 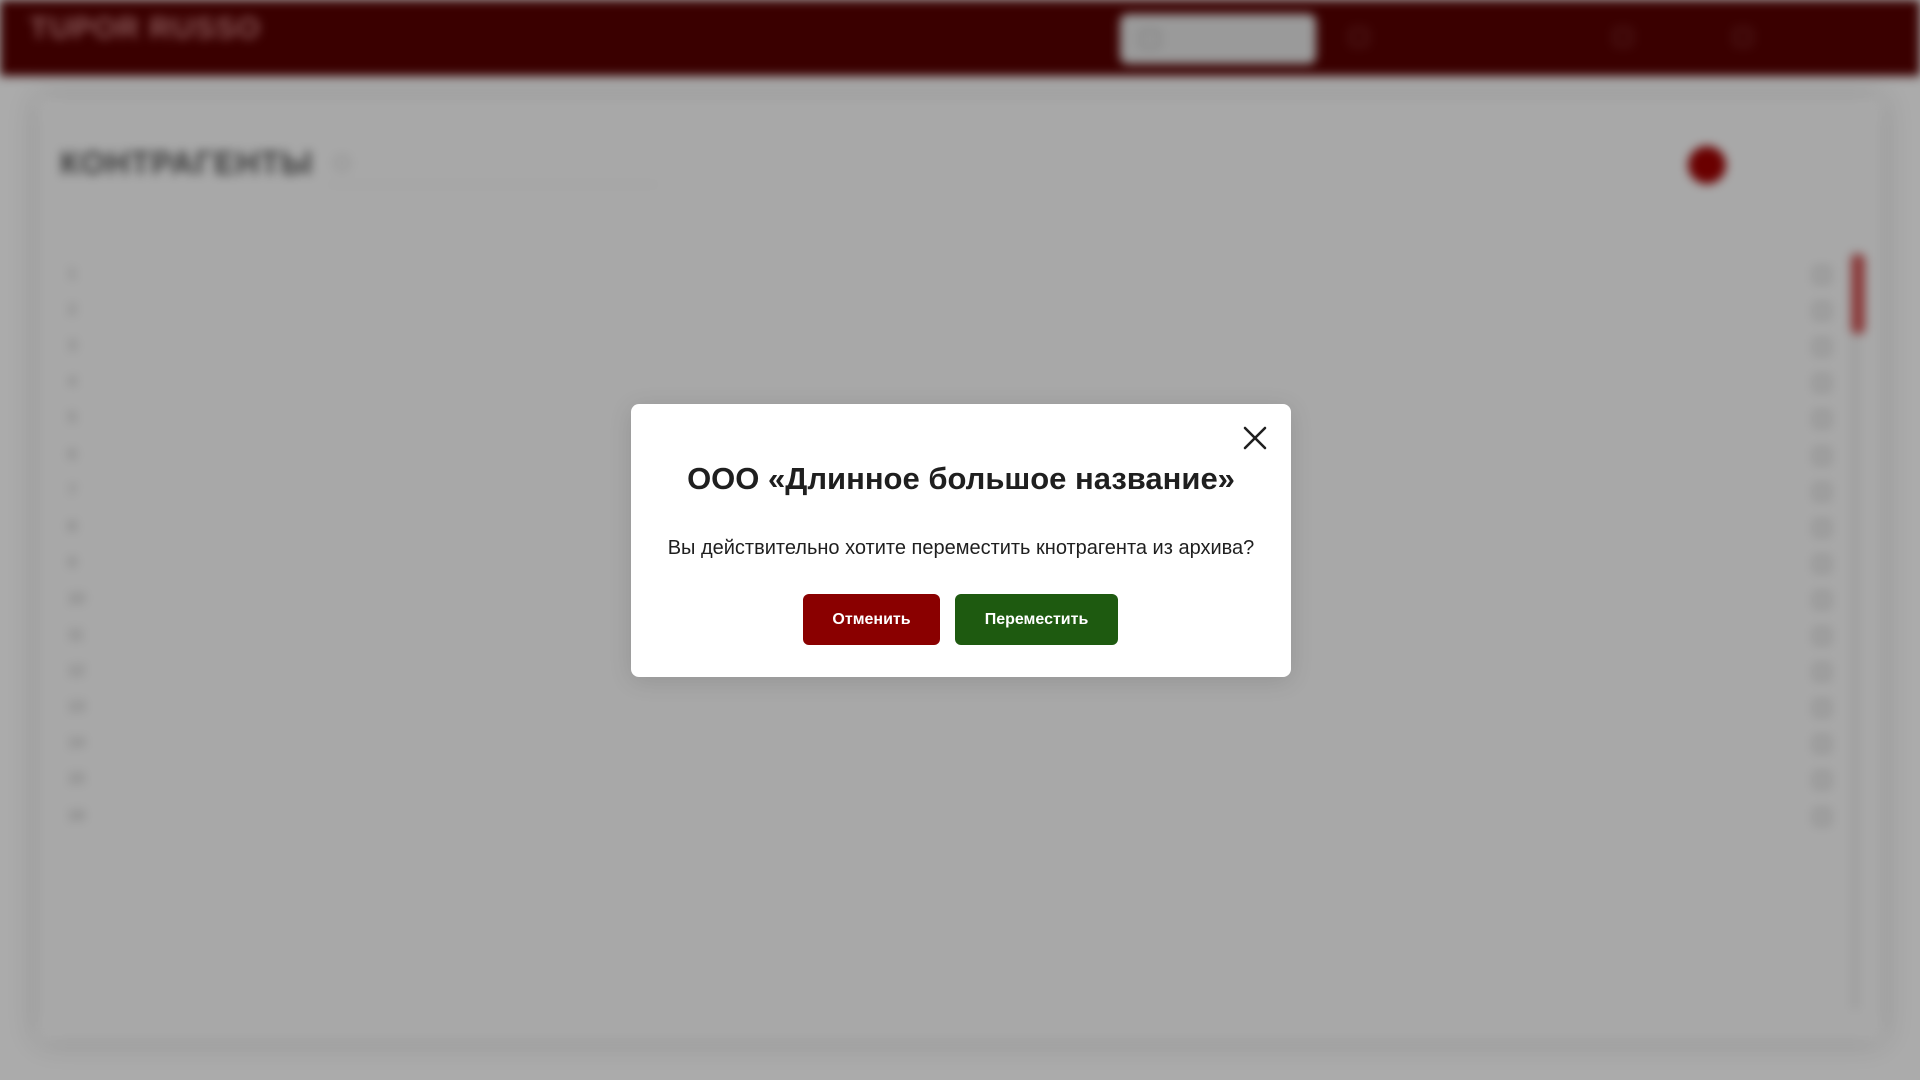 What do you see at coordinates (955, 708) in the screenshot?
I see `table-row: 13` at bounding box center [955, 708].